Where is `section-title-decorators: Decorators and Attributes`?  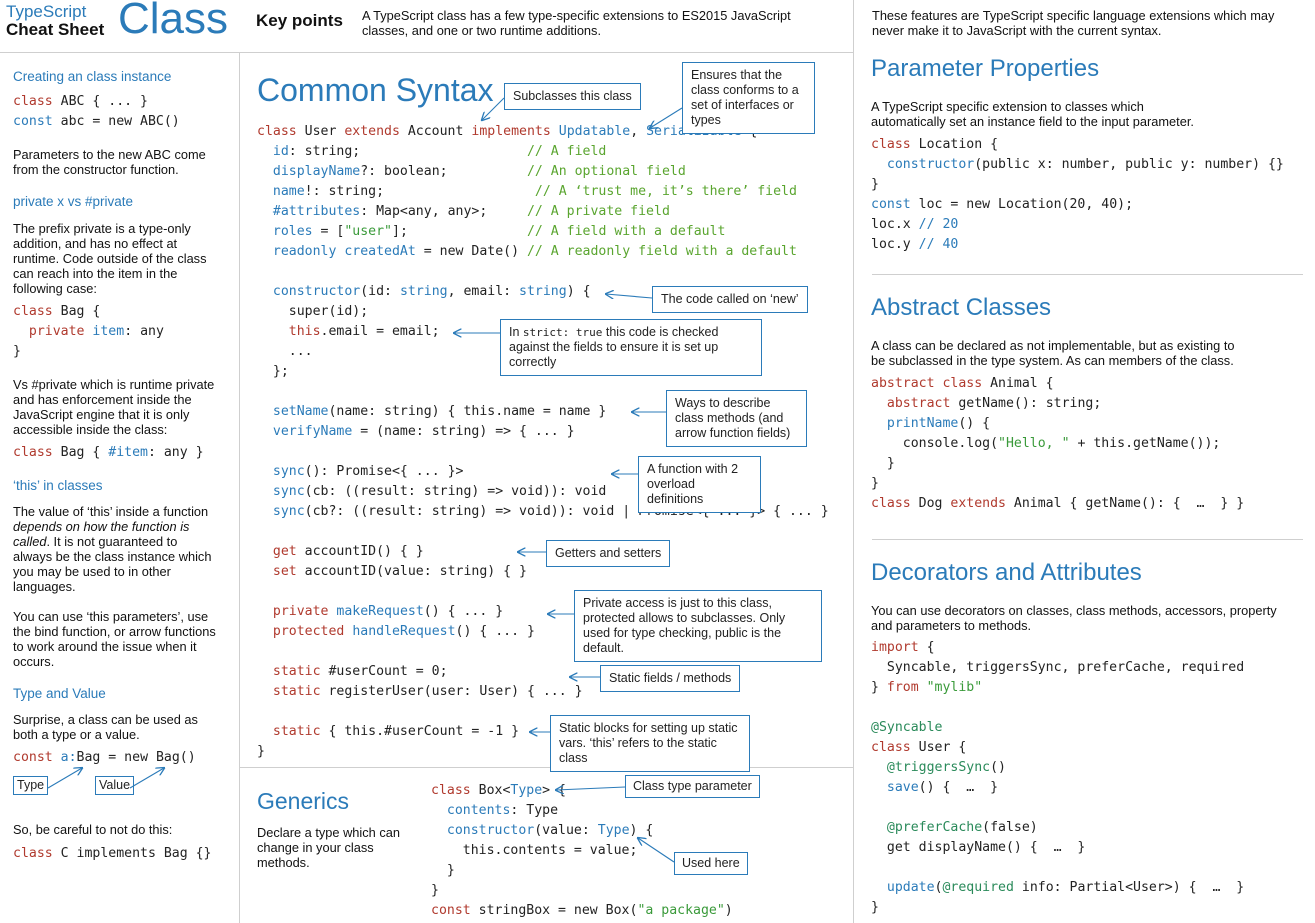 section-title-decorators: Decorators and Attributes is located at coordinates (1006, 572).